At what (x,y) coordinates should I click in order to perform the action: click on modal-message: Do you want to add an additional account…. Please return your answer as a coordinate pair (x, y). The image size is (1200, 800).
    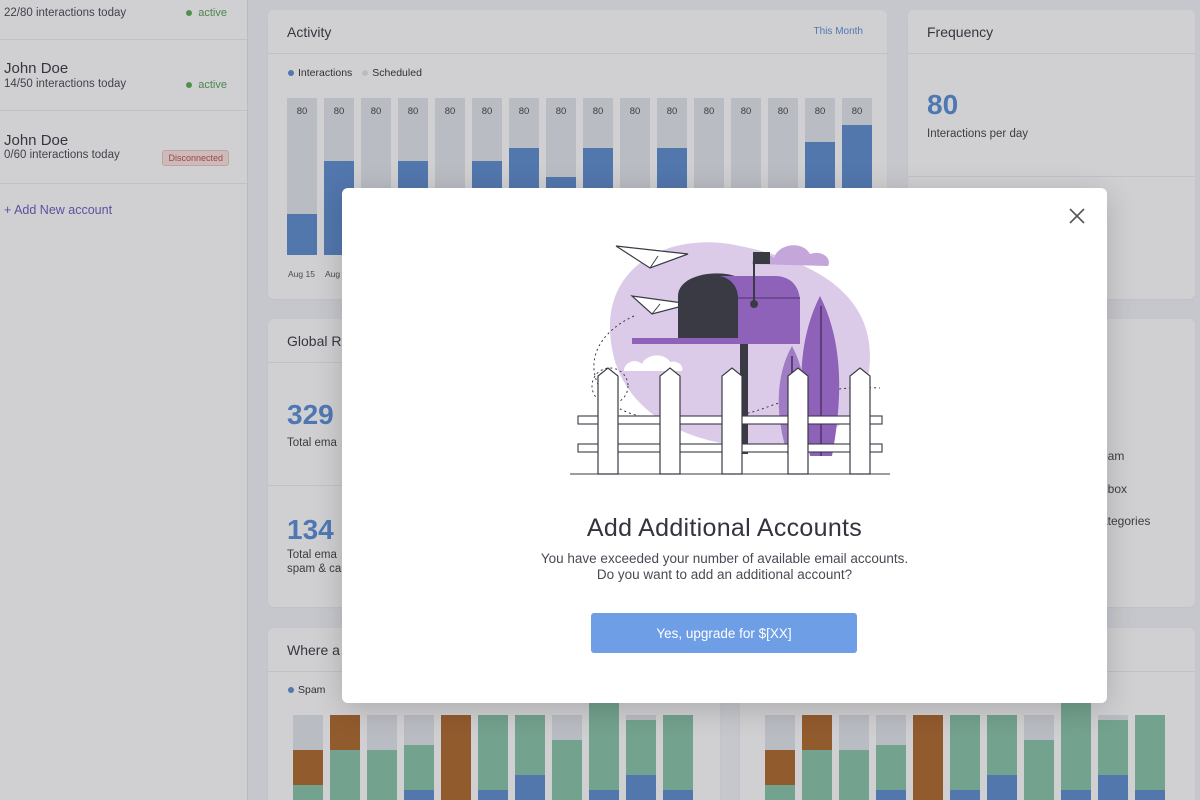
    Looking at the image, I should click on (724, 574).